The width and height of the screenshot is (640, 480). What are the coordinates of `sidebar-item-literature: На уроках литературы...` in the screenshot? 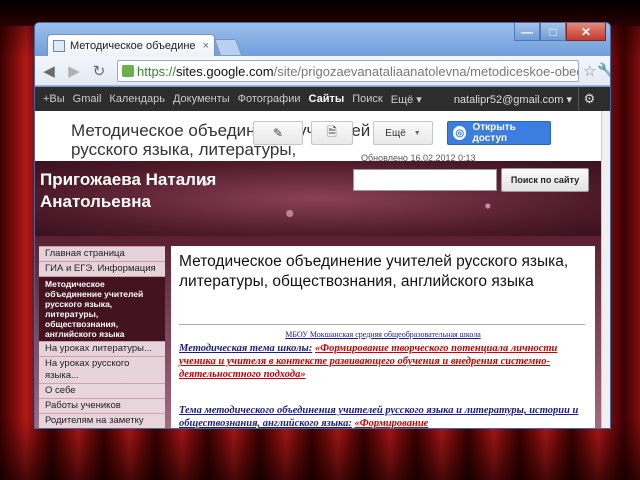 It's located at (102, 349).